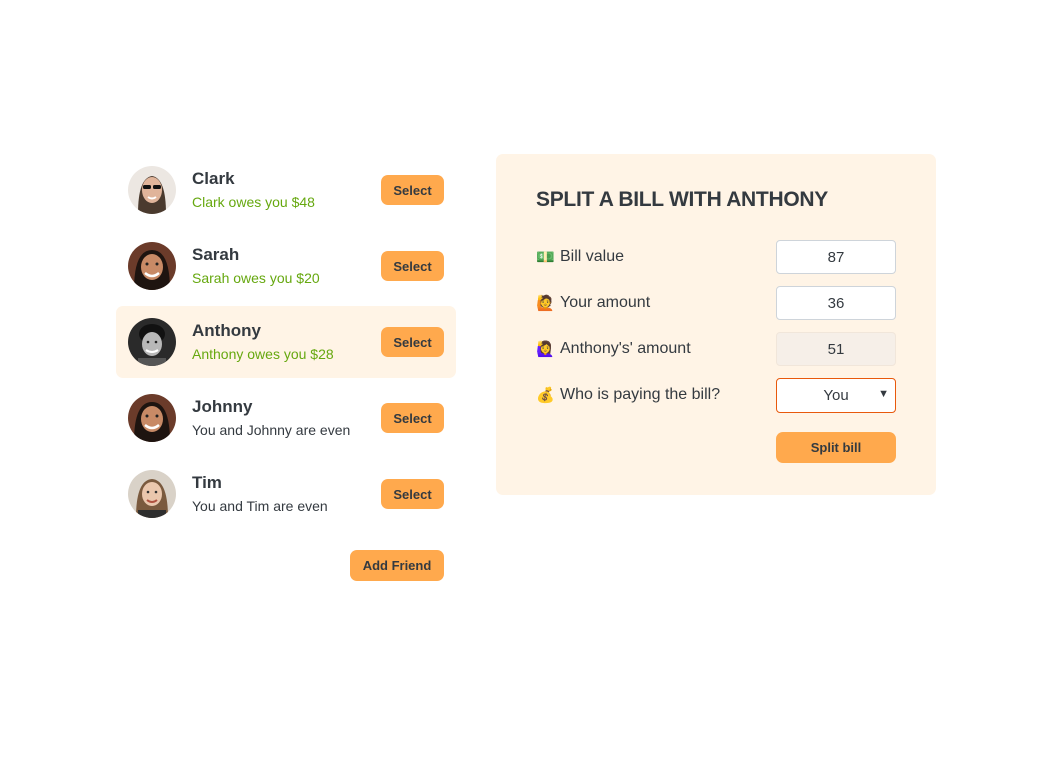  Describe the element at coordinates (412, 190) in the screenshot. I see `select-clark-button: Select` at that location.